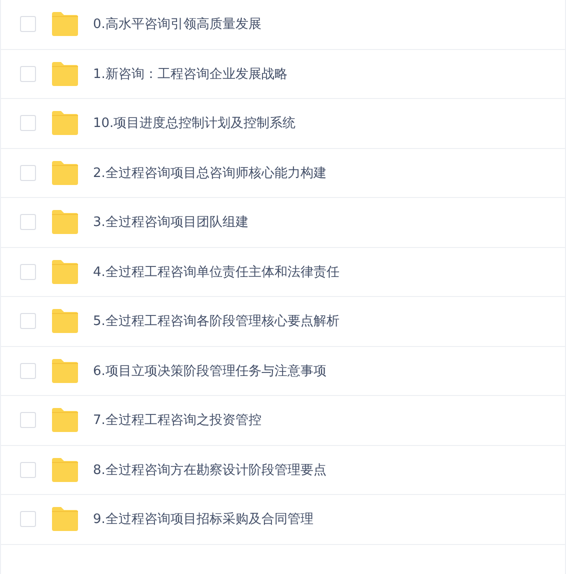 The height and width of the screenshot is (574, 566). What do you see at coordinates (190, 73) in the screenshot?
I see `folder-name: 1.新咨询：工程咨询企业发展战略` at bounding box center [190, 73].